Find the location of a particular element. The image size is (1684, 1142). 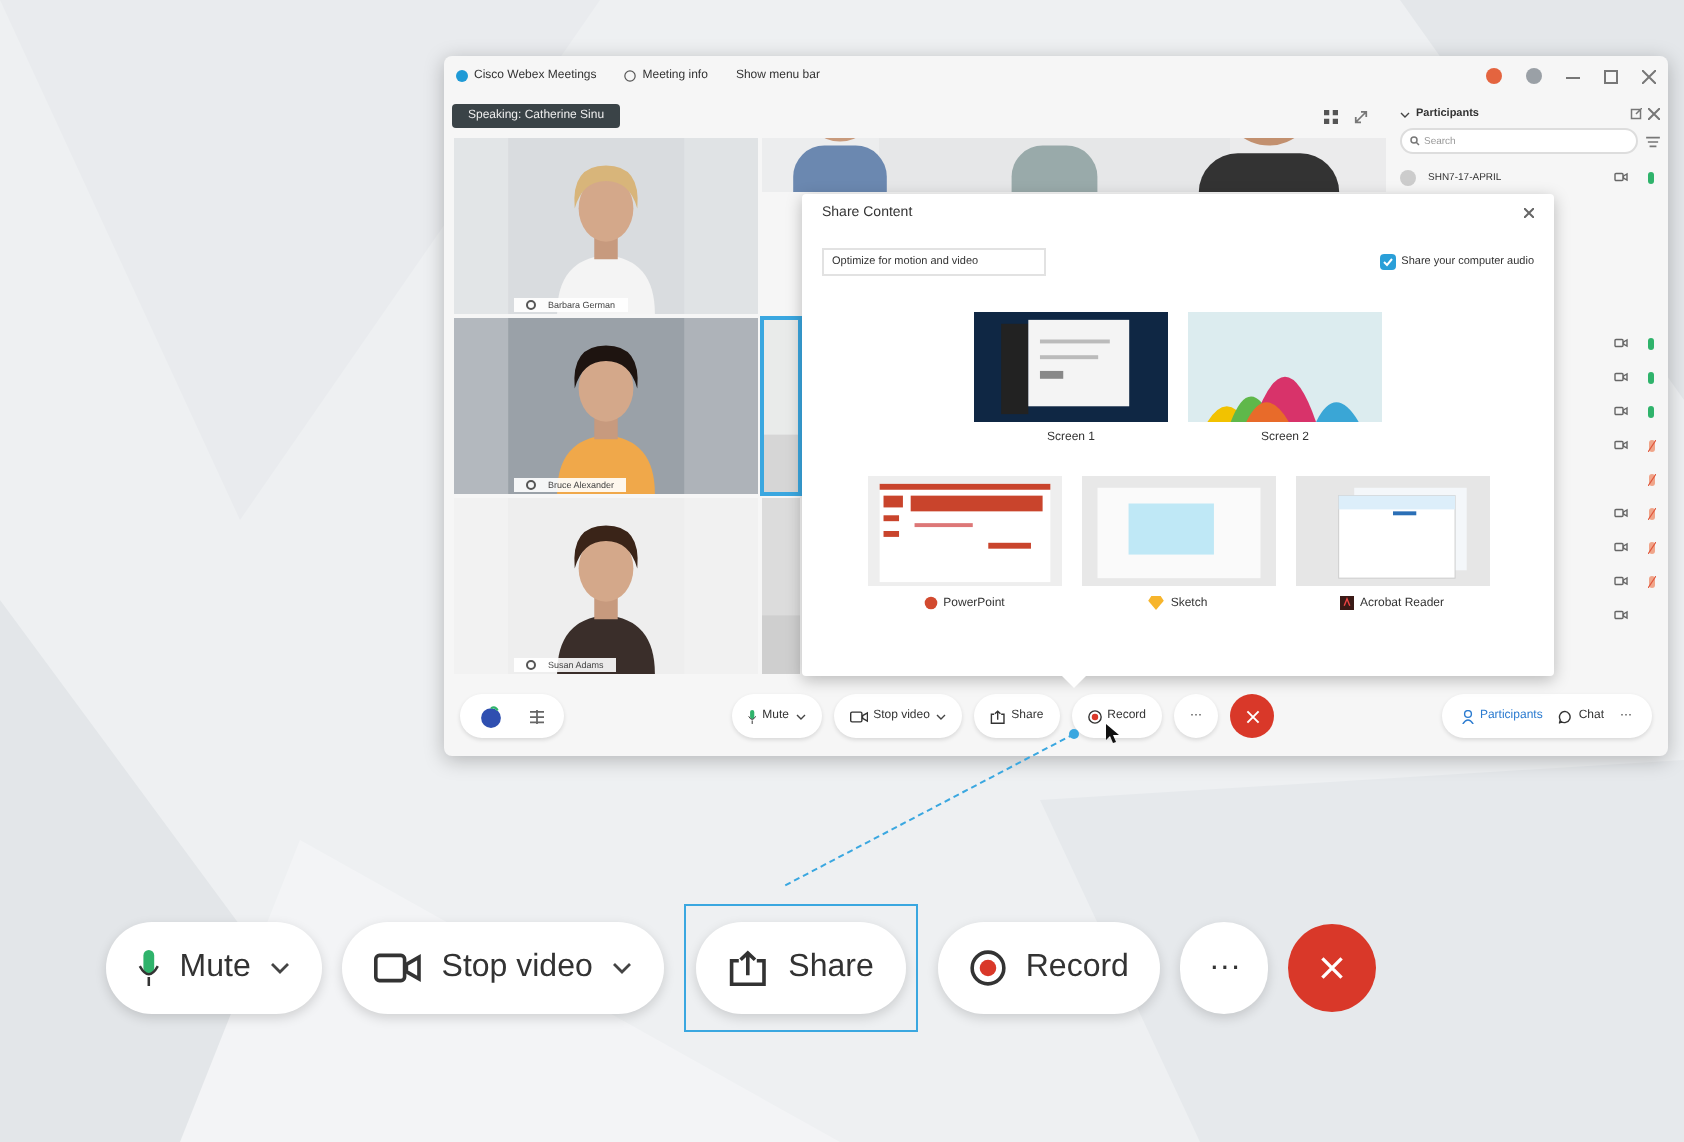

grid-icon is located at coordinates (537, 716).